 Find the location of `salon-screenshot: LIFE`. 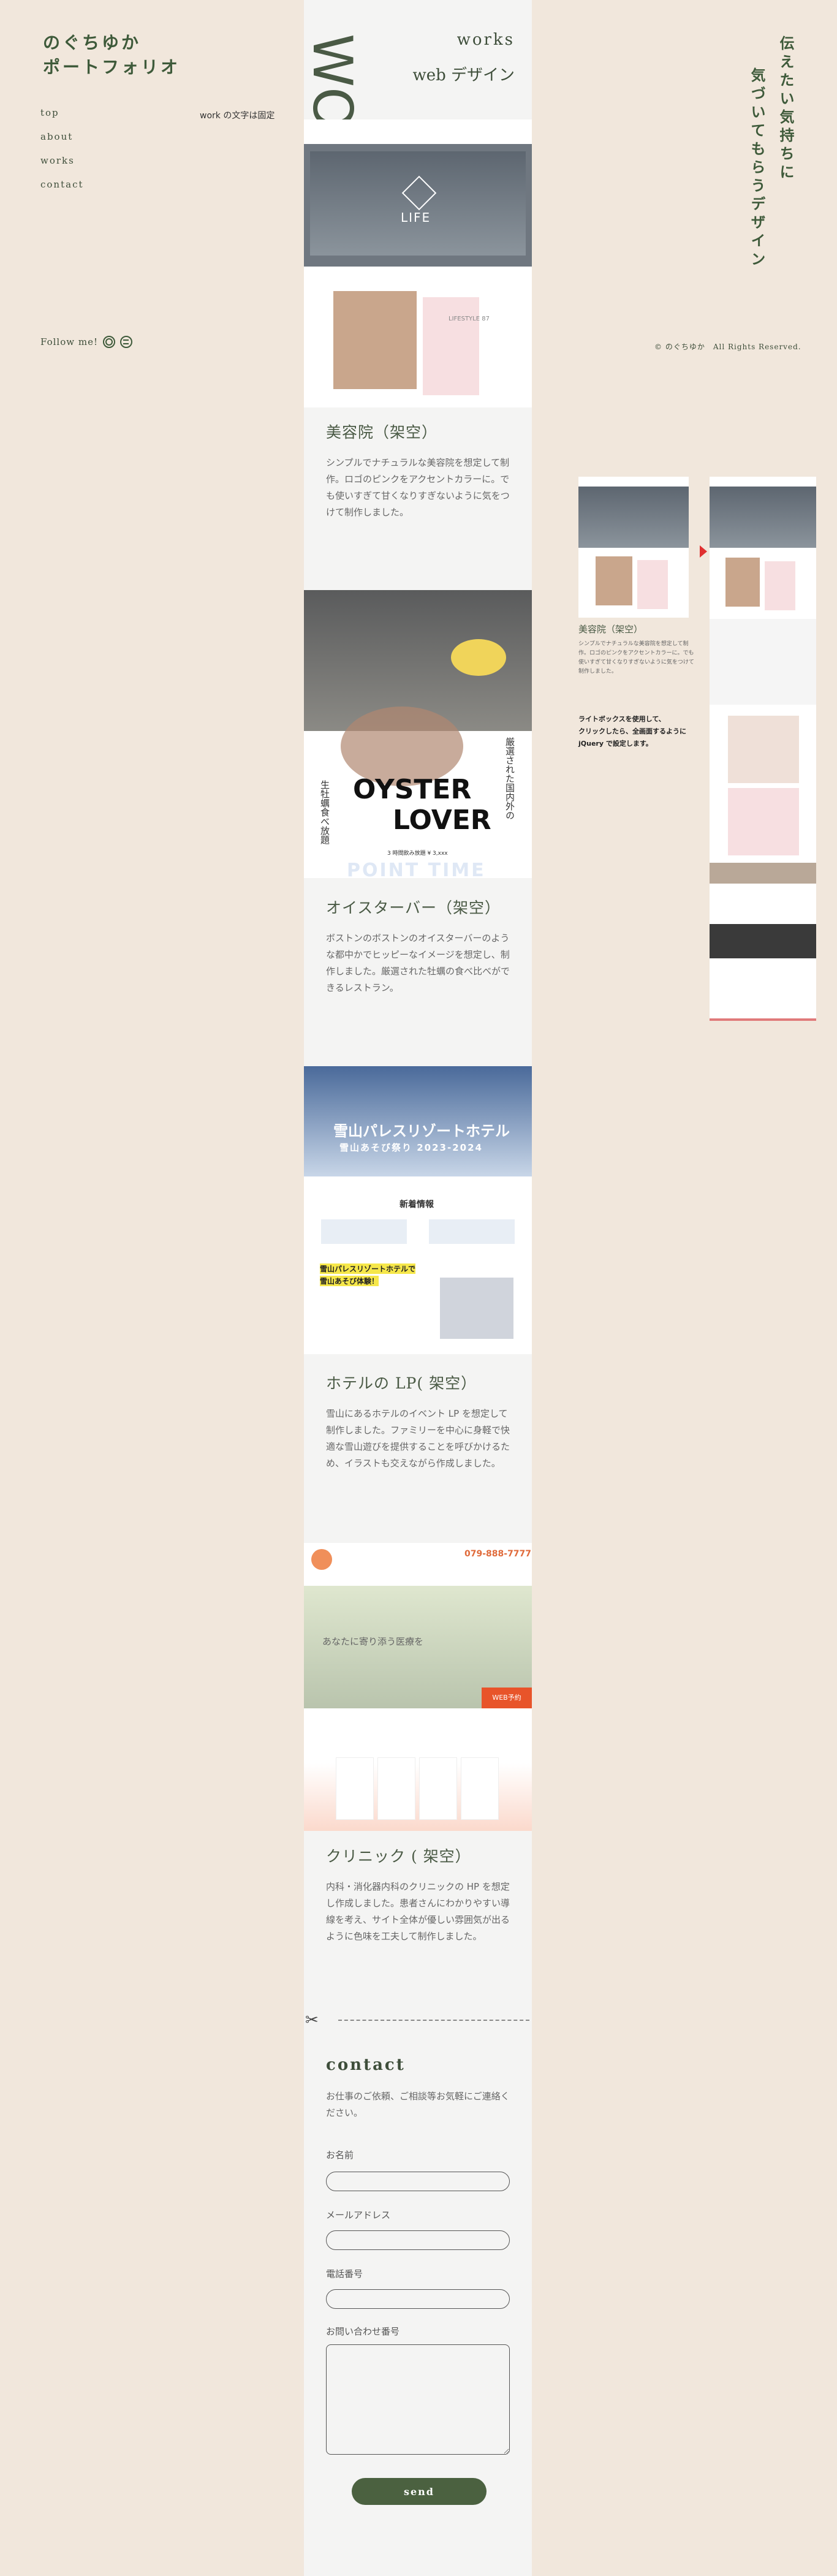

salon-screenshot: LIFE is located at coordinates (418, 193).